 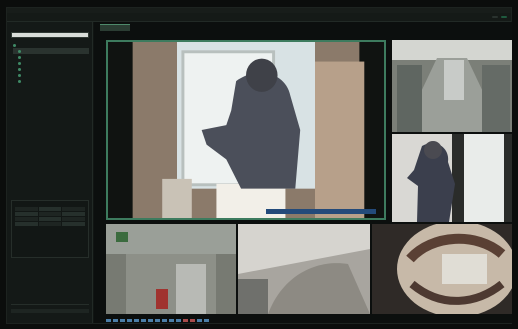 I want to click on live-status-pill, so click(x=504, y=17).